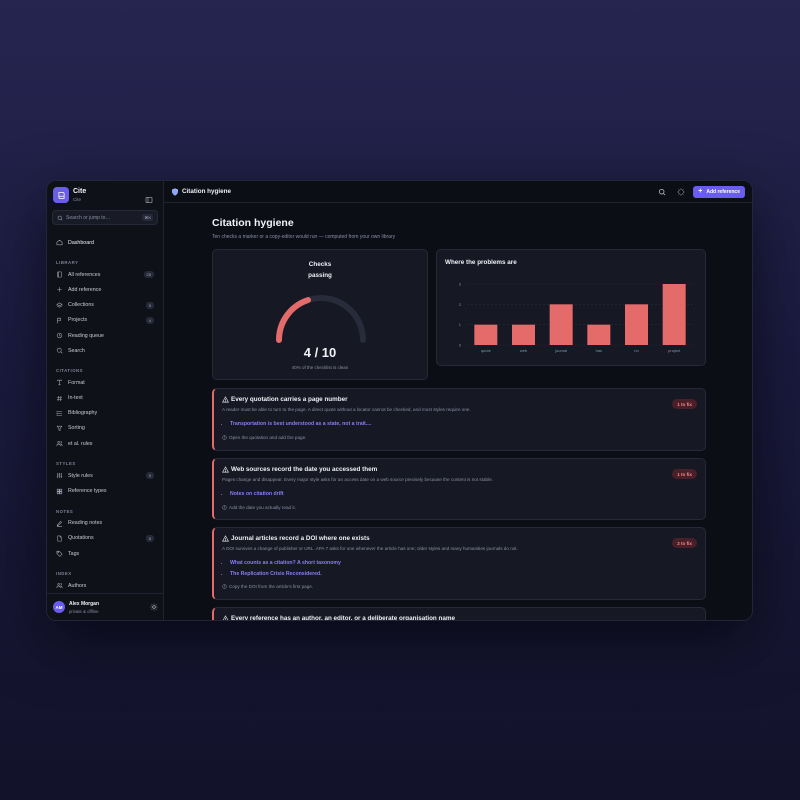 The height and width of the screenshot is (800, 800). Describe the element at coordinates (147, 217) in the screenshot. I see `search-shortcut: ⌘K` at that location.